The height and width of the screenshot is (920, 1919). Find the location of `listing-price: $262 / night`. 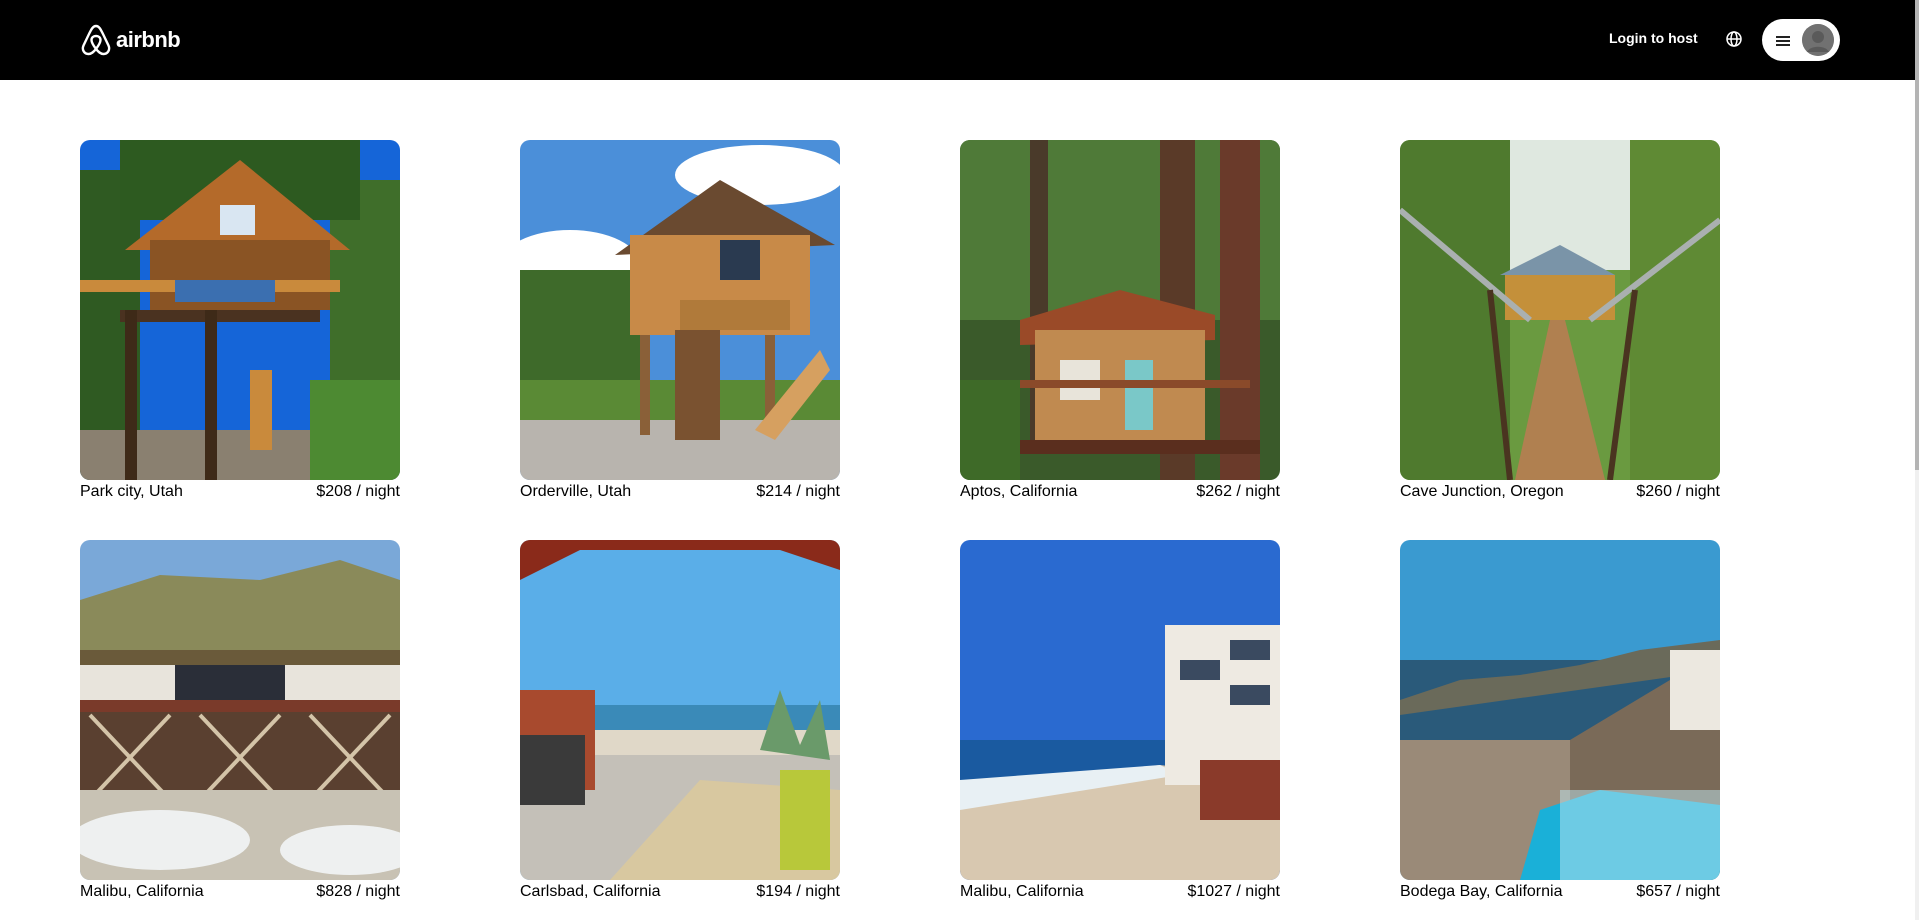

listing-price: $262 / night is located at coordinates (1238, 491).